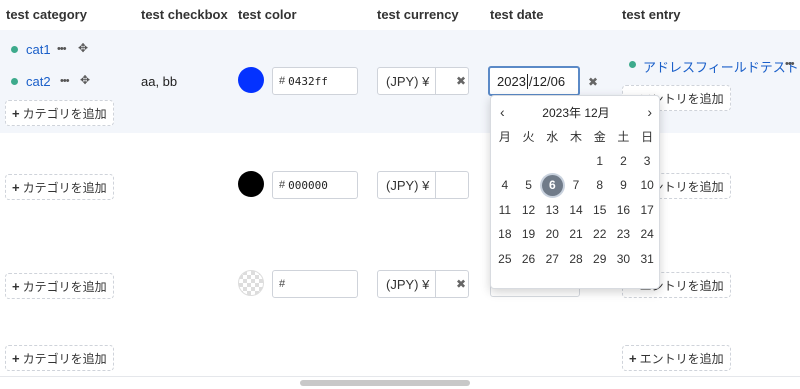  What do you see at coordinates (38, 49) in the screenshot?
I see `category-link-cat1: cat1` at bounding box center [38, 49].